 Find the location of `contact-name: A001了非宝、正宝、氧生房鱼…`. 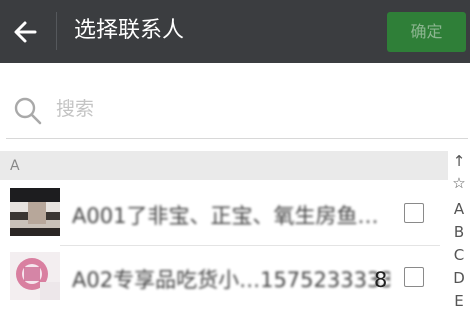

contact-name: A001了非宝、正宝、氧生房鱼… is located at coordinates (225, 216).